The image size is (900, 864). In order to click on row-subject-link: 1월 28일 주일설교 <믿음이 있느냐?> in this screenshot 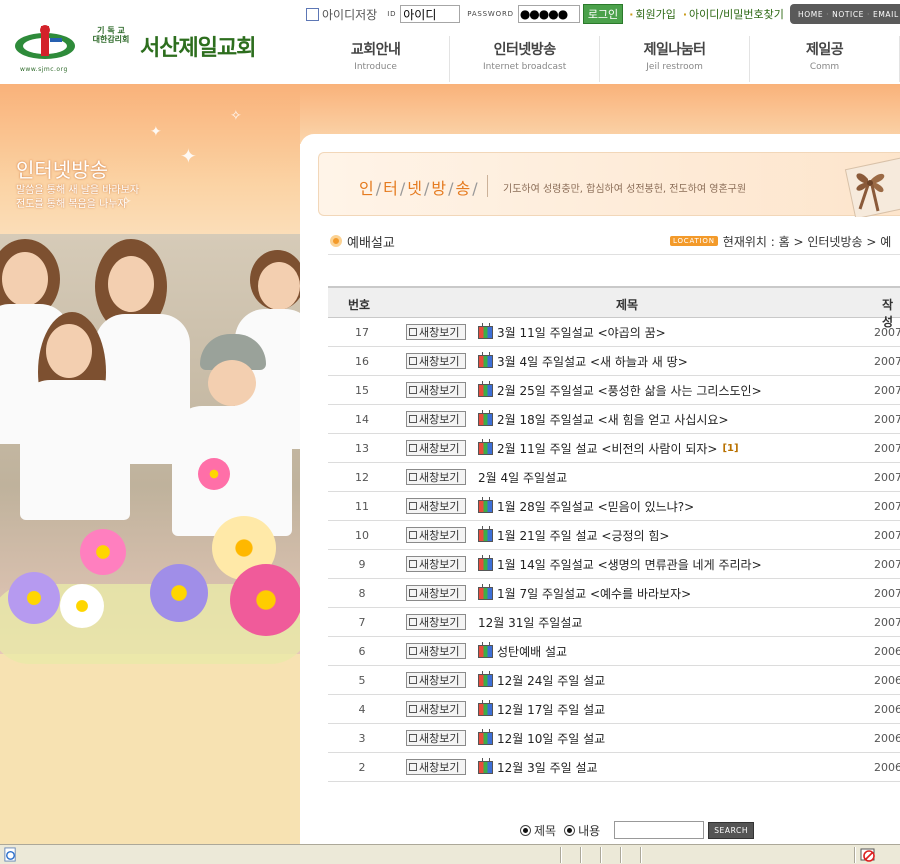, I will do `click(586, 506)`.